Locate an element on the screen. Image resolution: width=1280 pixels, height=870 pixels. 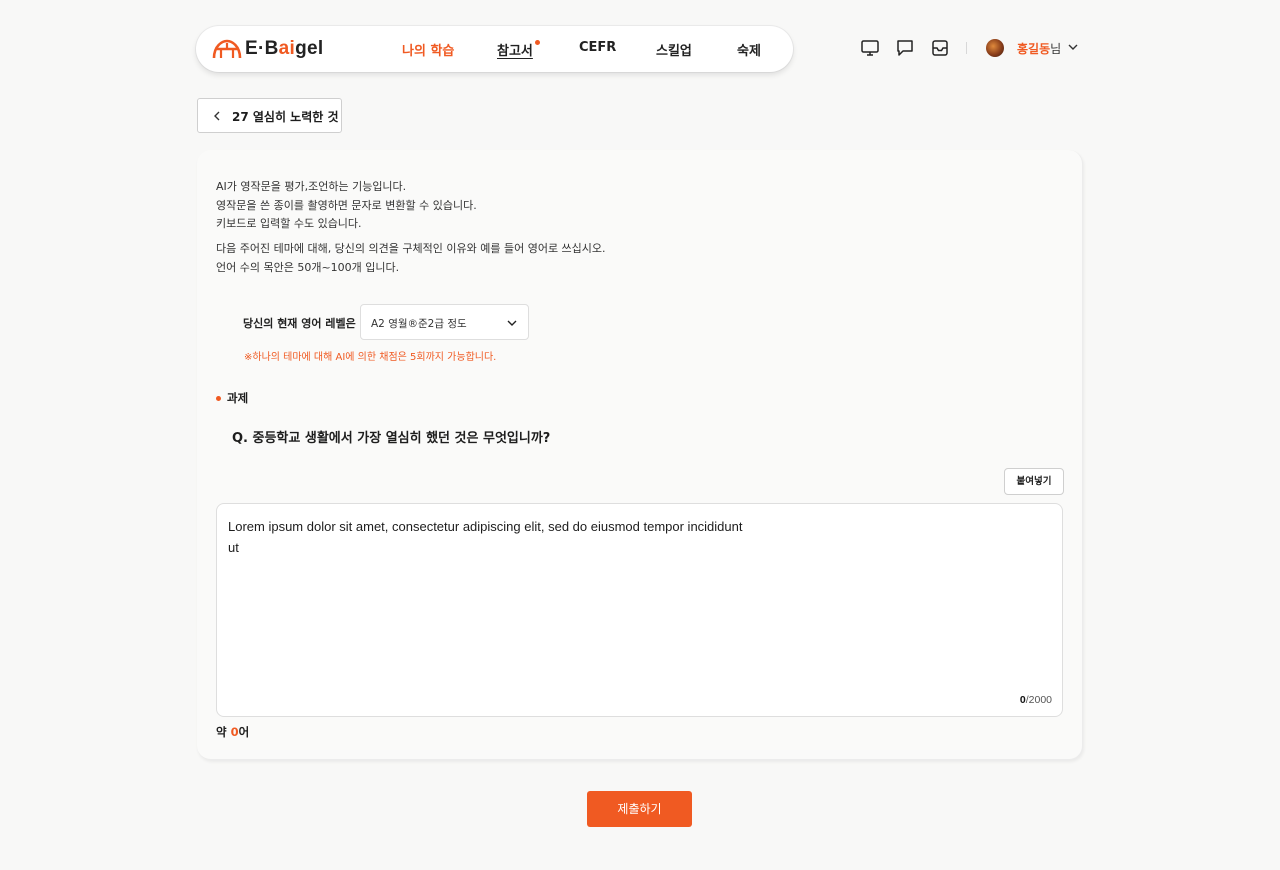
chevron-left-icon is located at coordinates (217, 116).